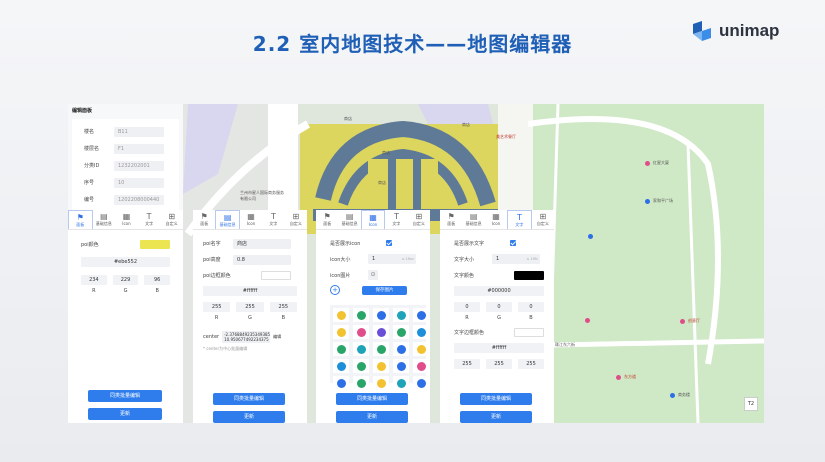 The image size is (825, 462). Describe the element at coordinates (250, 291) in the screenshot. I see `hex-input: #ffffff` at that location.